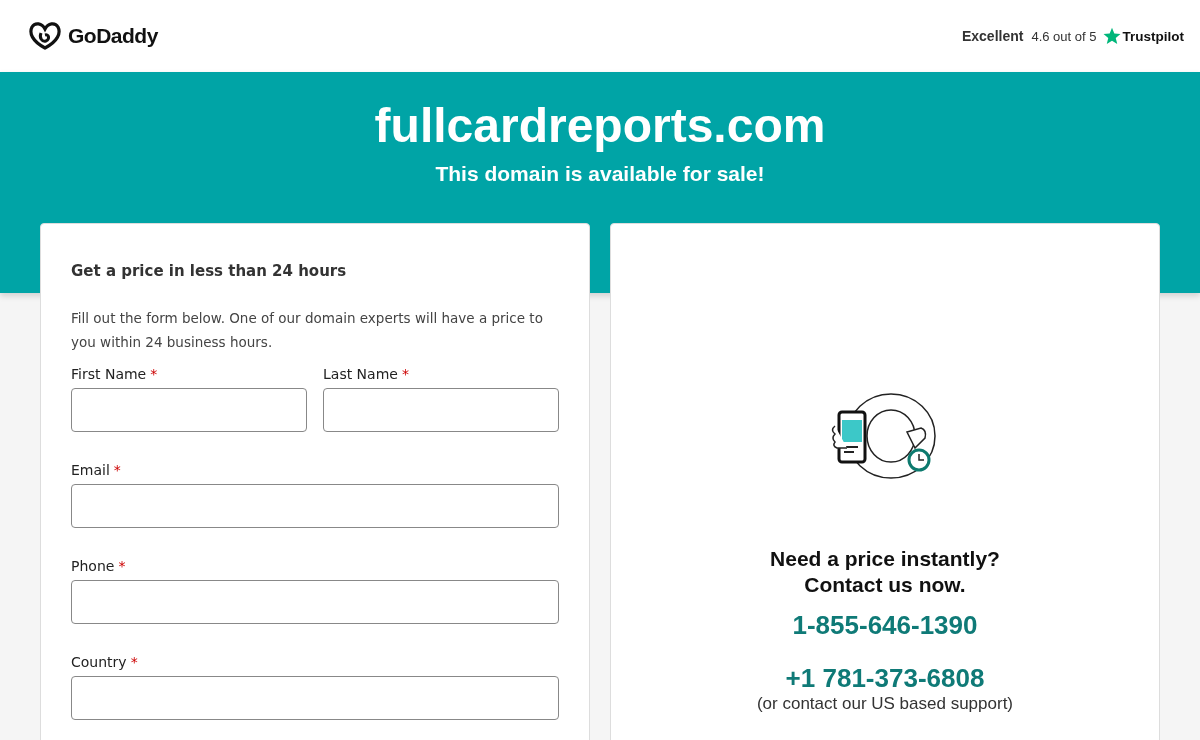 The width and height of the screenshot is (1200, 740). I want to click on contact-heading: Need a price instantly? Contact us now., so click(885, 572).